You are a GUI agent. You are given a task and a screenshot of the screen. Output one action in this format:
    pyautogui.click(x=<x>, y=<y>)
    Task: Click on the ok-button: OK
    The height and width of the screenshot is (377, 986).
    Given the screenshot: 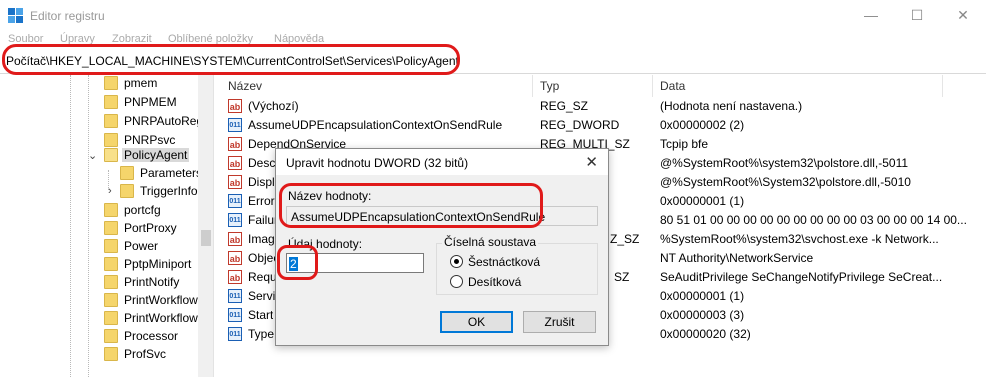 What is the action you would take?
    pyautogui.click(x=476, y=322)
    